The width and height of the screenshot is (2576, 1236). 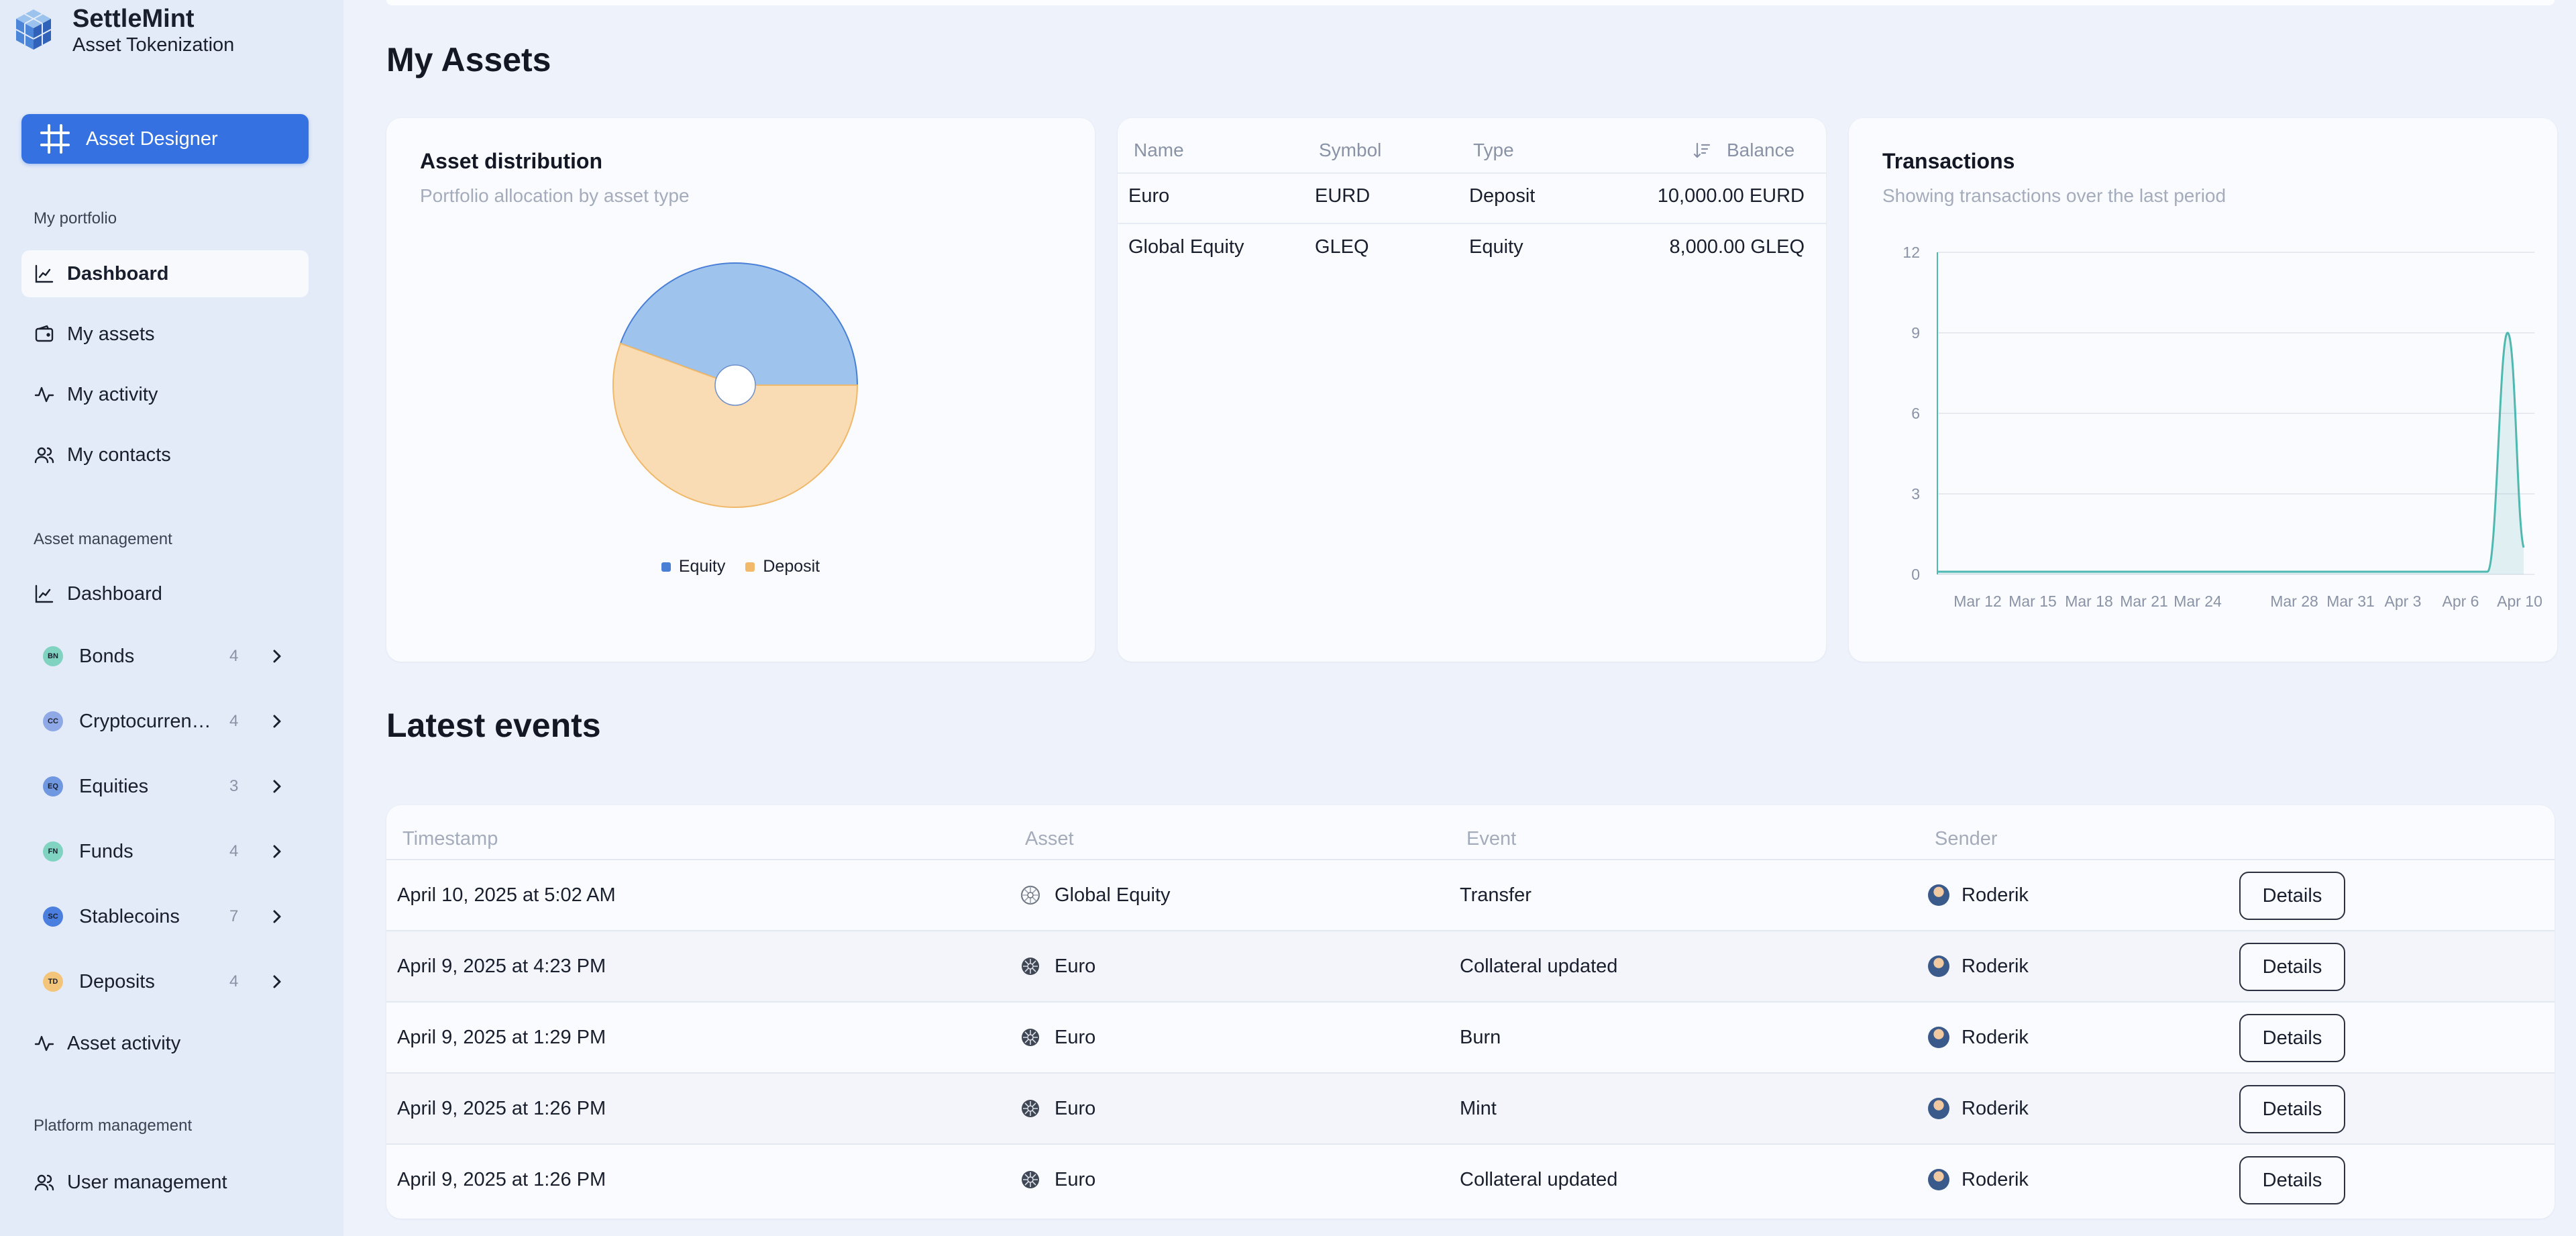 What do you see at coordinates (2089, 601) in the screenshot?
I see `x-tick-label: Mar 18` at bounding box center [2089, 601].